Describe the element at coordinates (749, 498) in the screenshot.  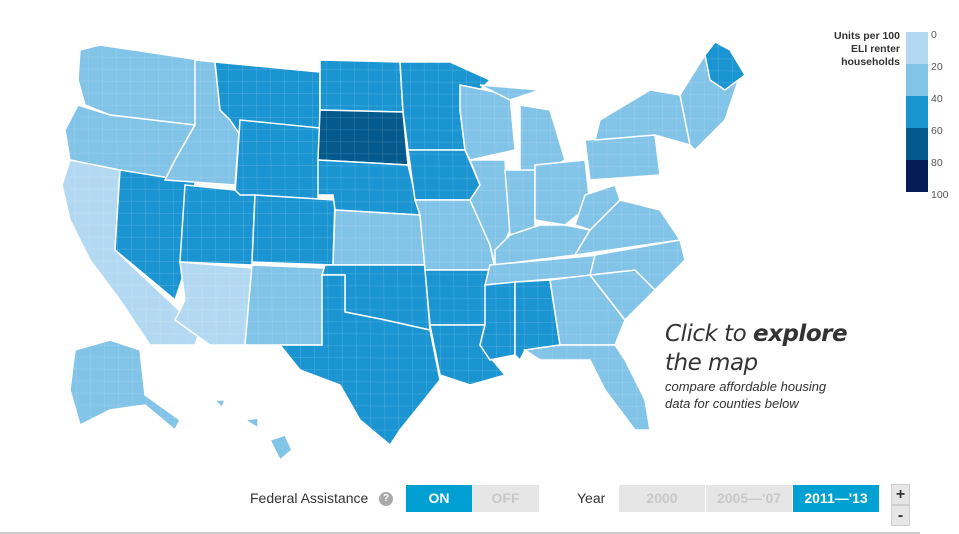
I see `year-2005-07-button: 2005—'07` at that location.